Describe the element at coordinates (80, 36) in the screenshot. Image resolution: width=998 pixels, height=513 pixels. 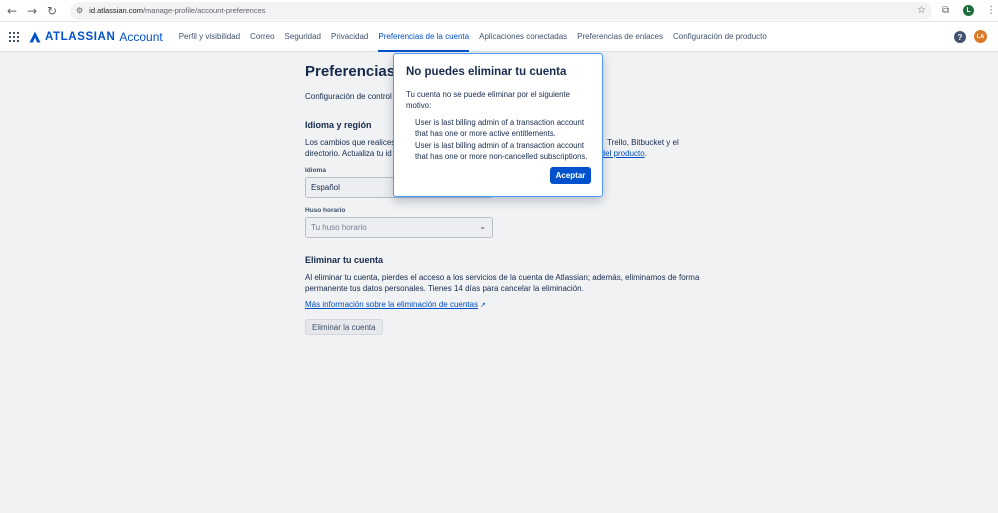
I see `logo-text: ATLASSIAN` at that location.